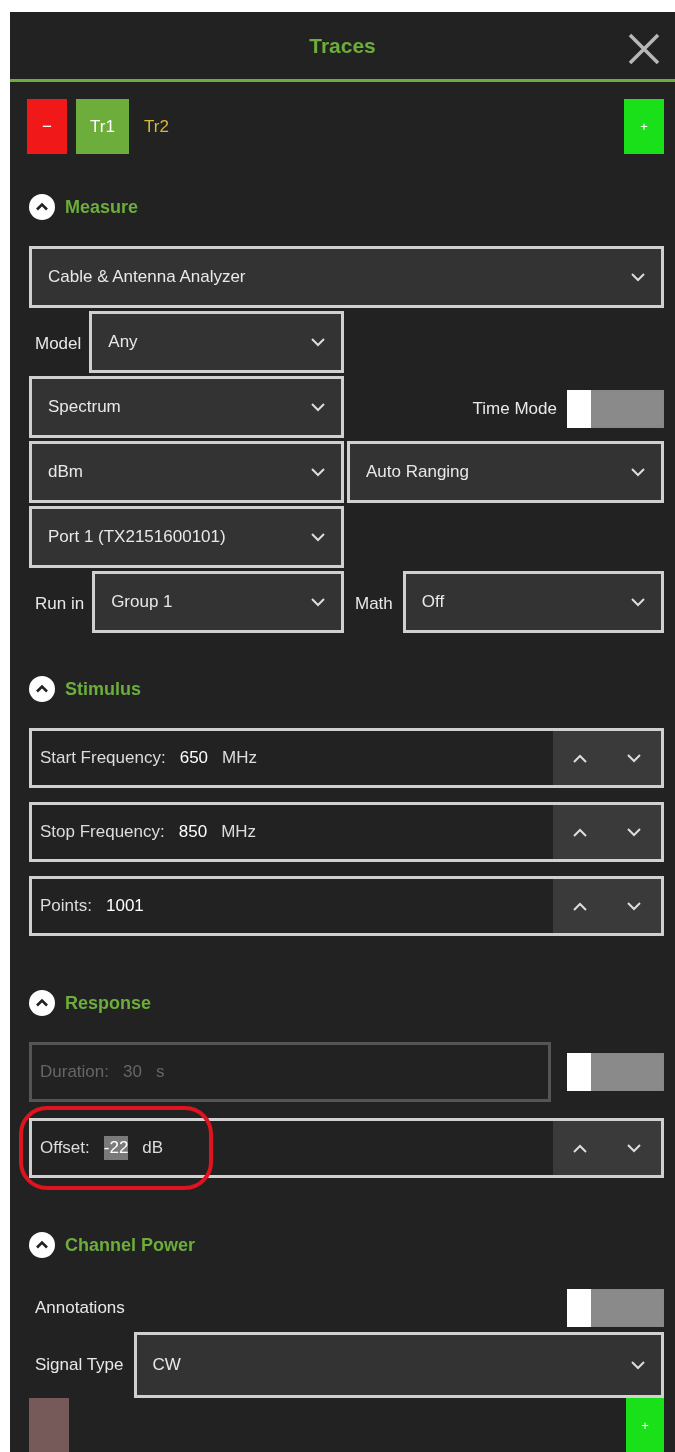 The image size is (675, 1452). Describe the element at coordinates (103, 689) in the screenshot. I see `section-title: Stimulus` at that location.